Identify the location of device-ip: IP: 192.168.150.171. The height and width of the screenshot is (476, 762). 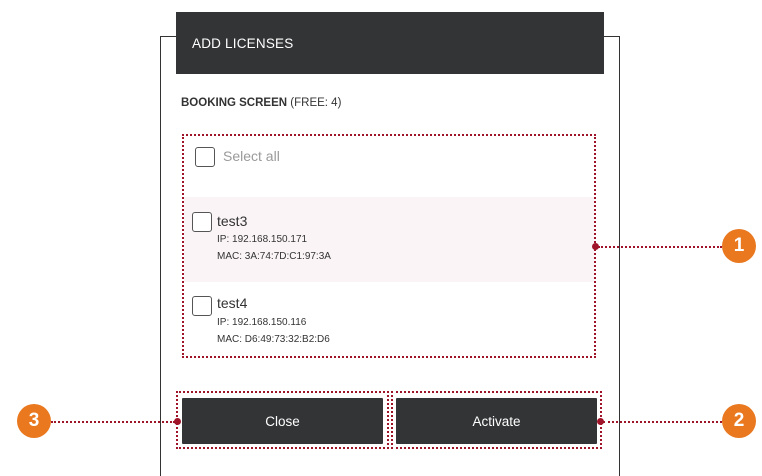
(262, 239).